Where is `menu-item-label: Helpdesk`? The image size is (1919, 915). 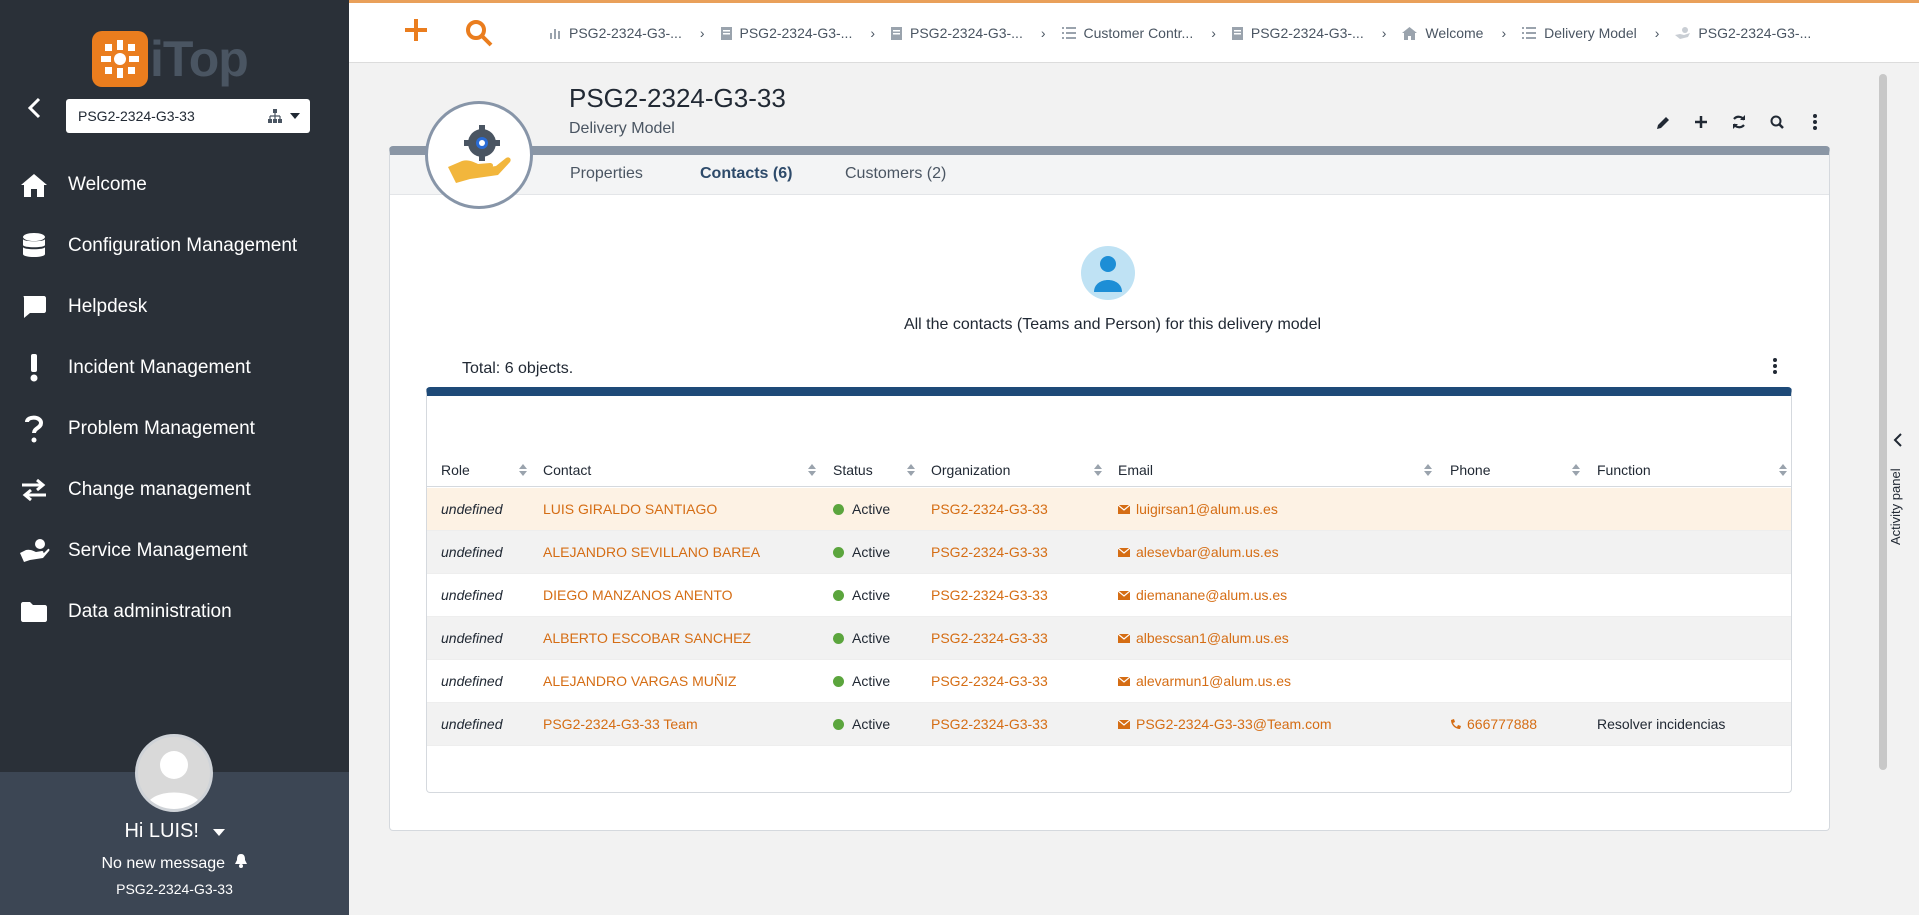
menu-item-label: Helpdesk is located at coordinates (108, 306).